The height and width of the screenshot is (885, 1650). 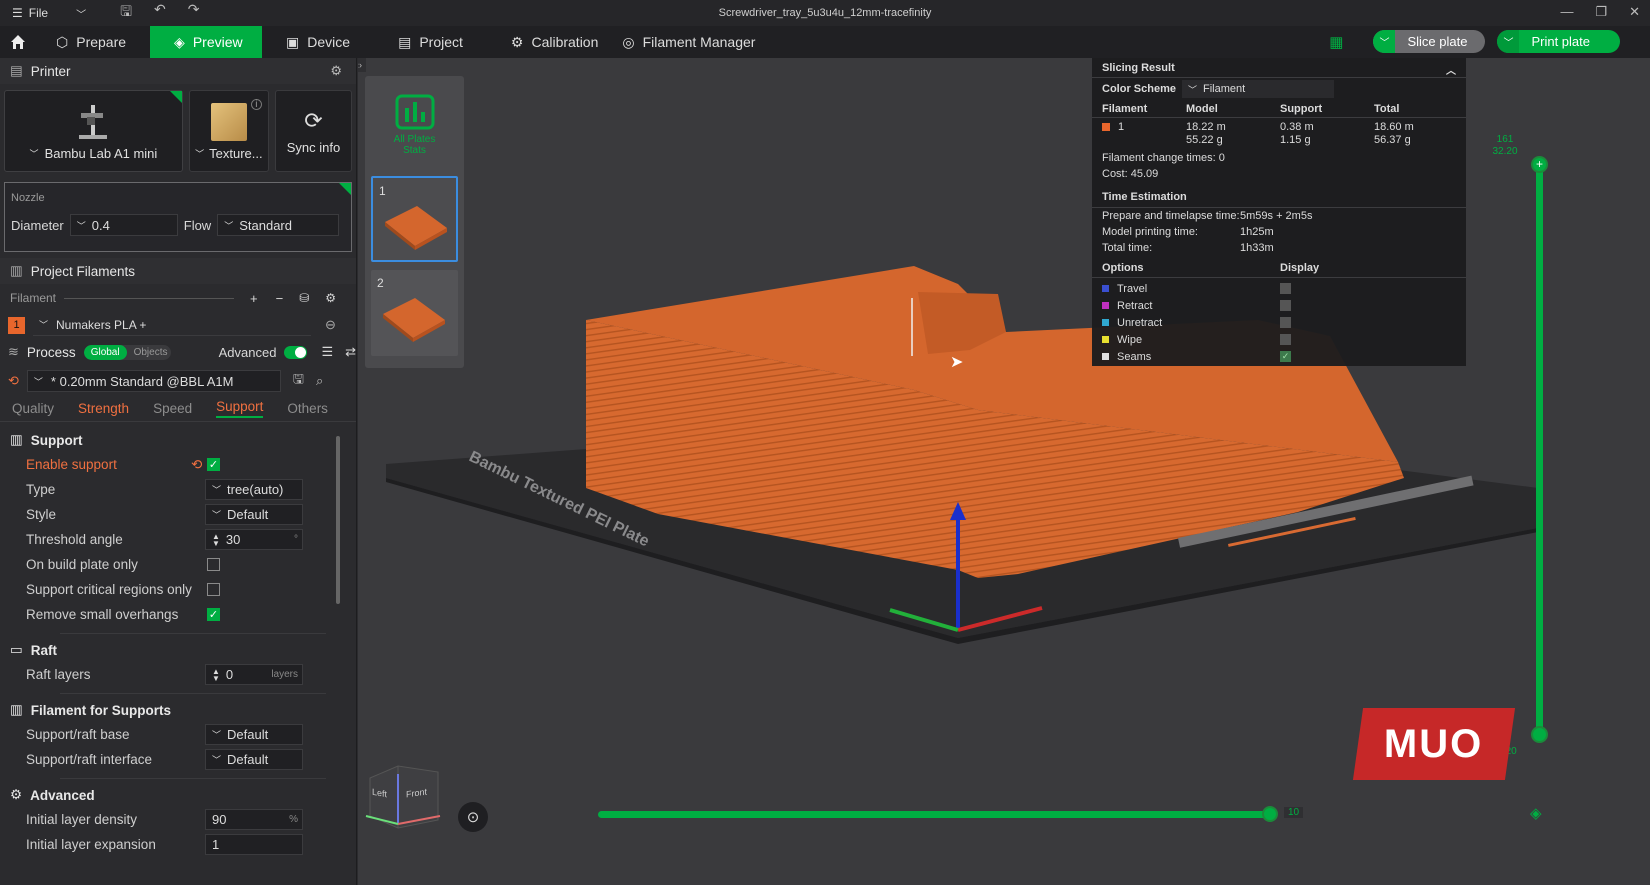 What do you see at coordinates (1125, 108) in the screenshot?
I see `col-filament: Filament` at bounding box center [1125, 108].